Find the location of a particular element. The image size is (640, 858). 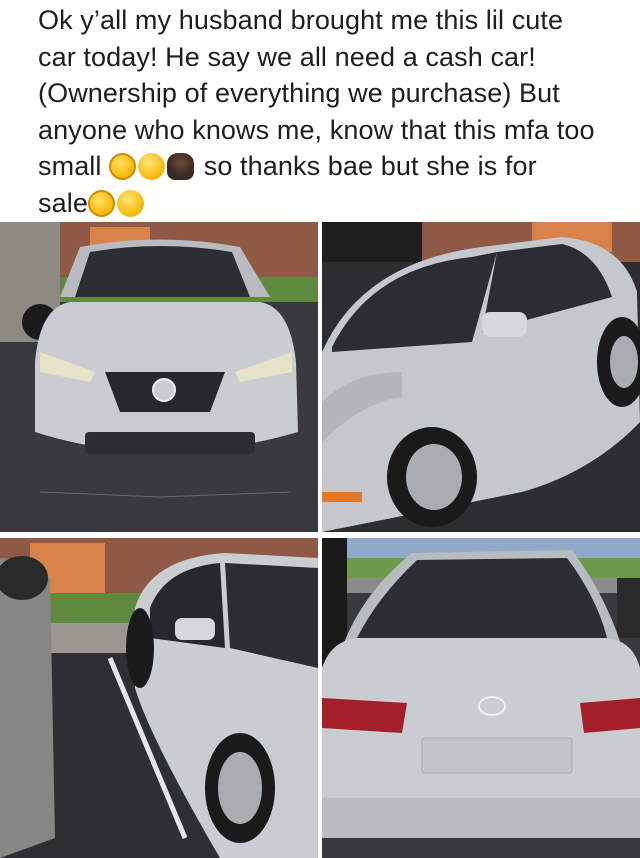

facepalm-emoji-icon is located at coordinates (181, 166).